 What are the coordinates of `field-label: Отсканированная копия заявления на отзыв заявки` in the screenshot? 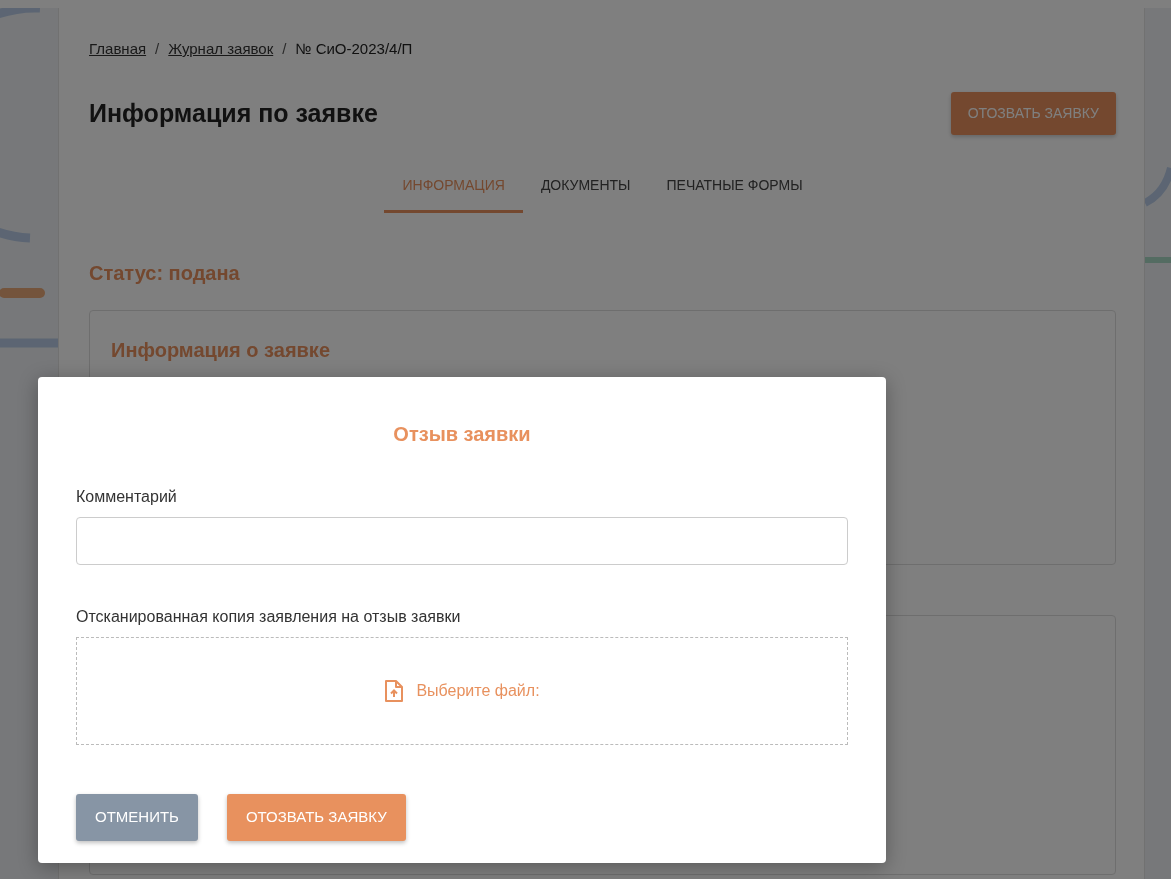 It's located at (269, 617).